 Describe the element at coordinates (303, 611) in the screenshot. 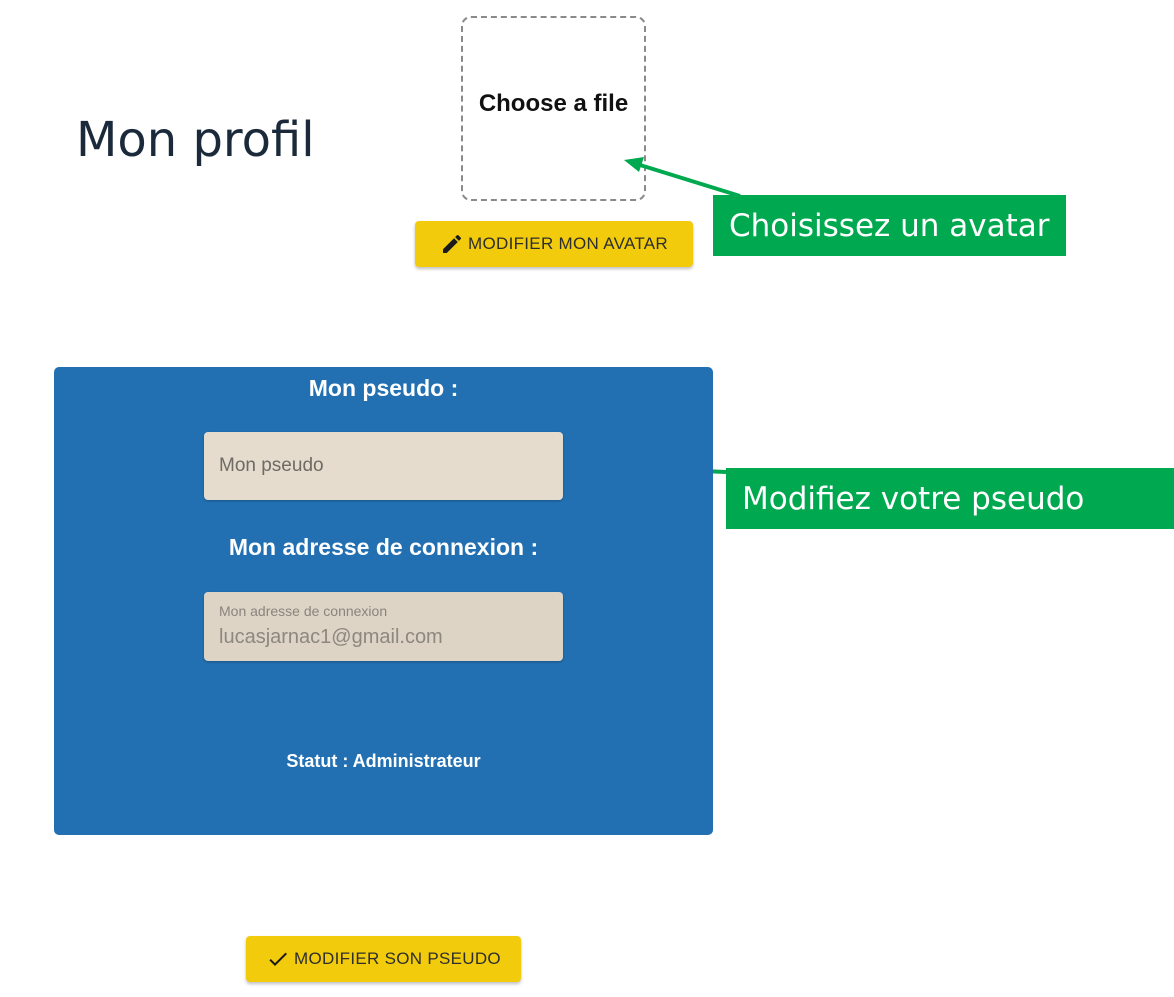

I see `email-field-label: Mon adresse de connexion` at that location.